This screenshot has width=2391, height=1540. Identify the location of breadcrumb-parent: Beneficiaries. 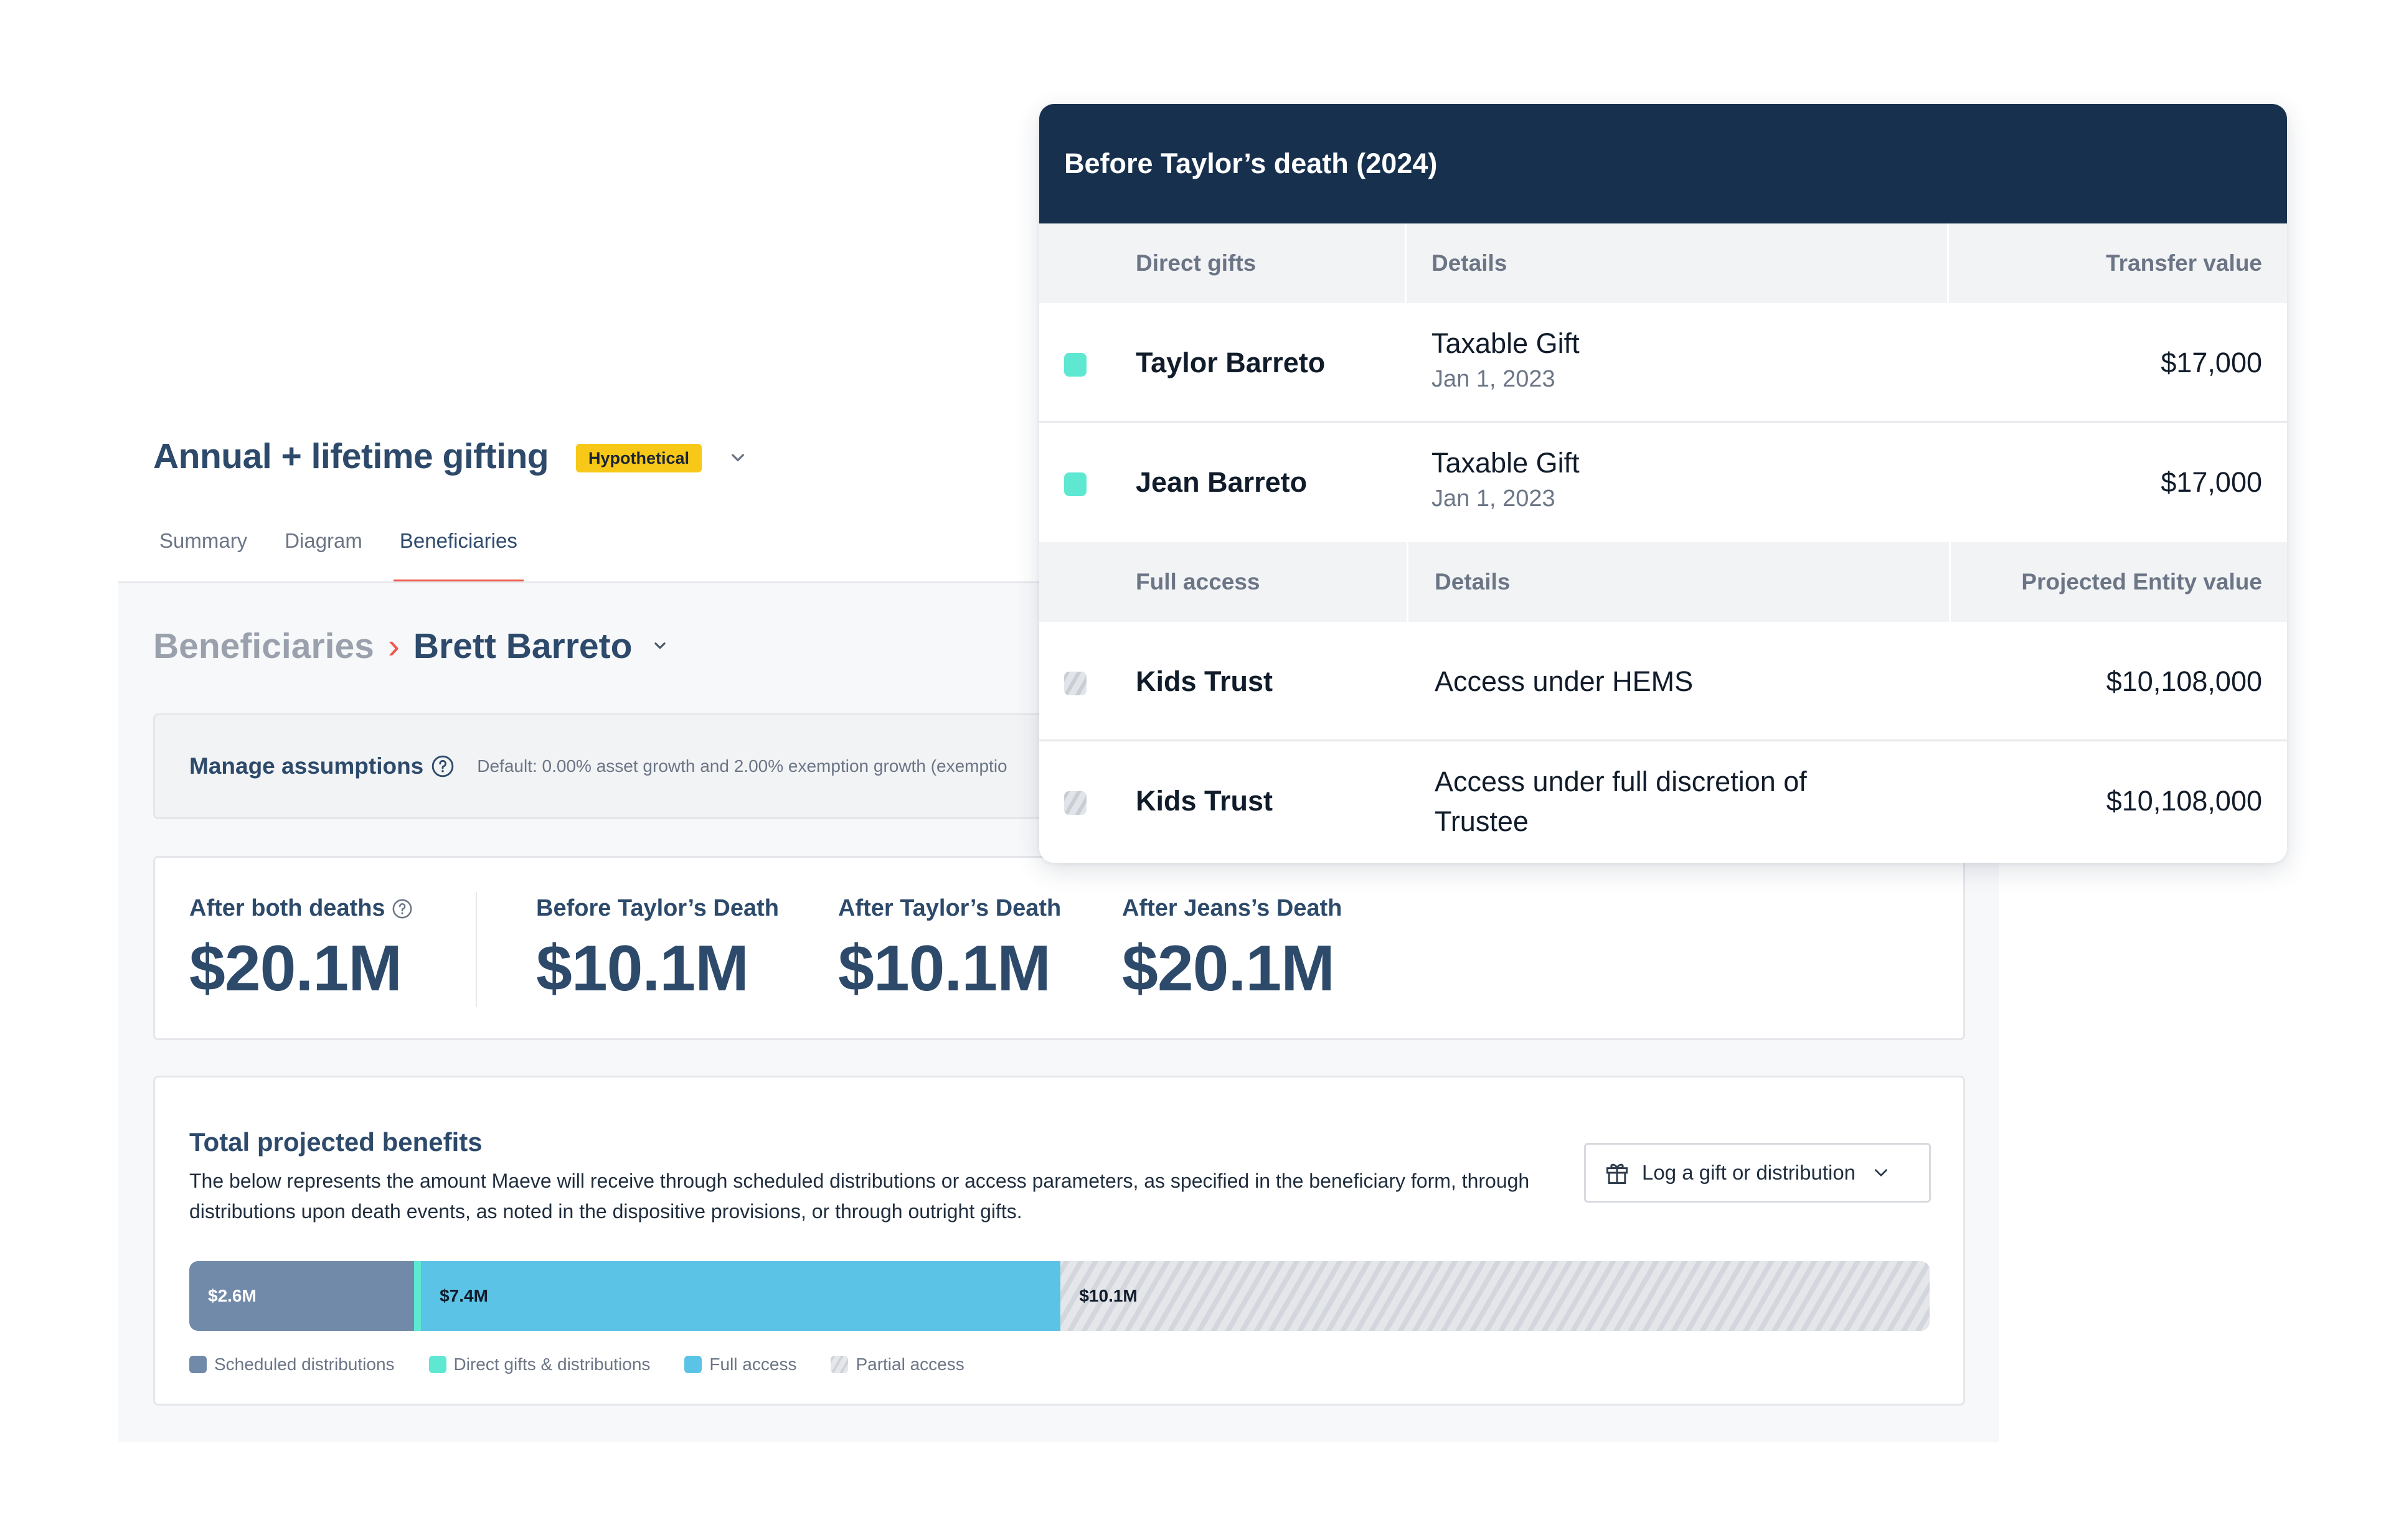
(263, 646).